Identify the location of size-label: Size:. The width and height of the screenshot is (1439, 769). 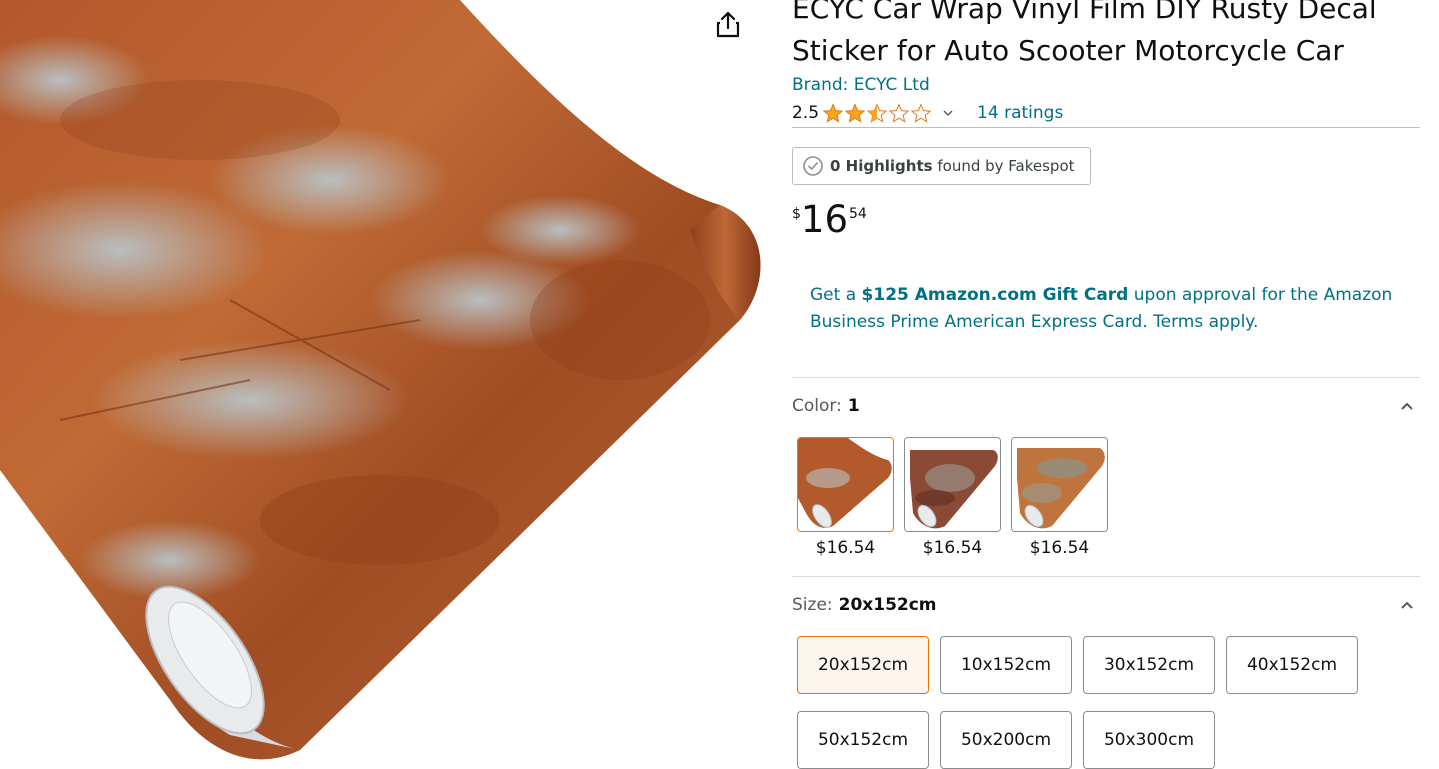
(812, 605).